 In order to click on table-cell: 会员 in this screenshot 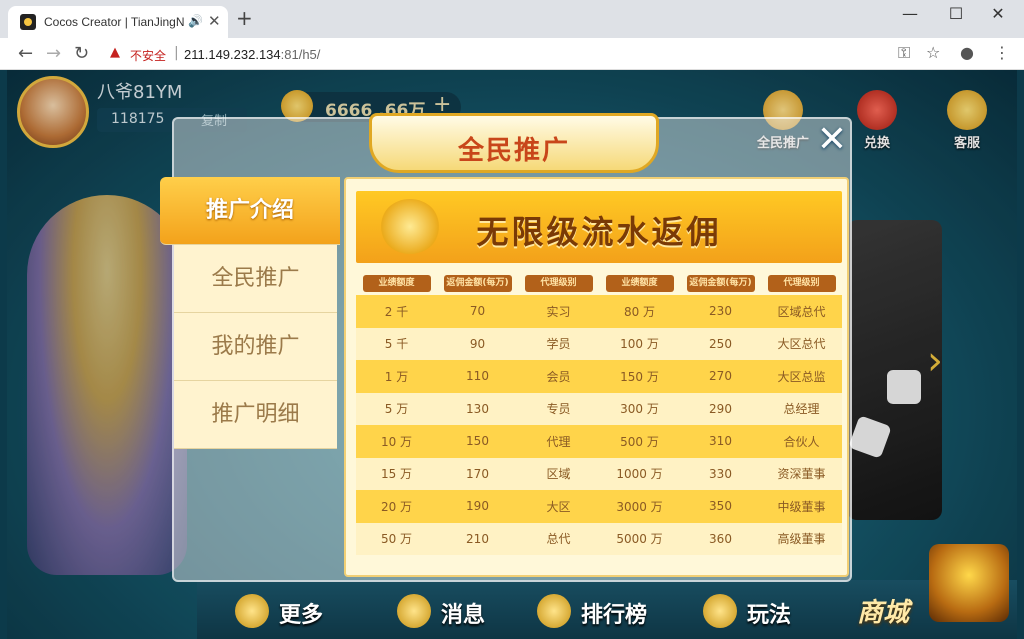, I will do `click(558, 376)`.